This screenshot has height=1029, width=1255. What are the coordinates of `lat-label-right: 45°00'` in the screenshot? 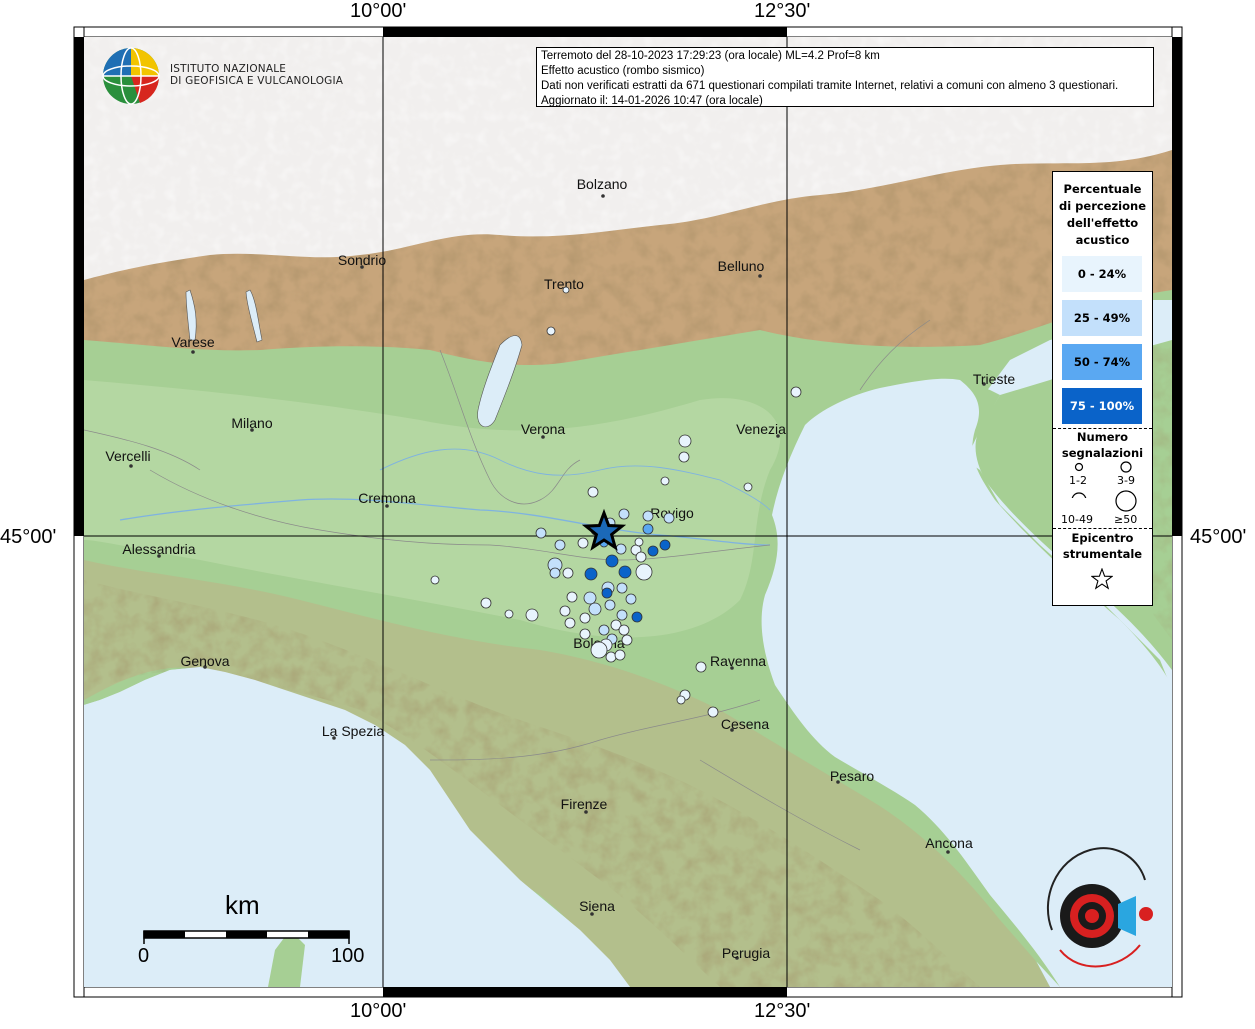 It's located at (1218, 537).